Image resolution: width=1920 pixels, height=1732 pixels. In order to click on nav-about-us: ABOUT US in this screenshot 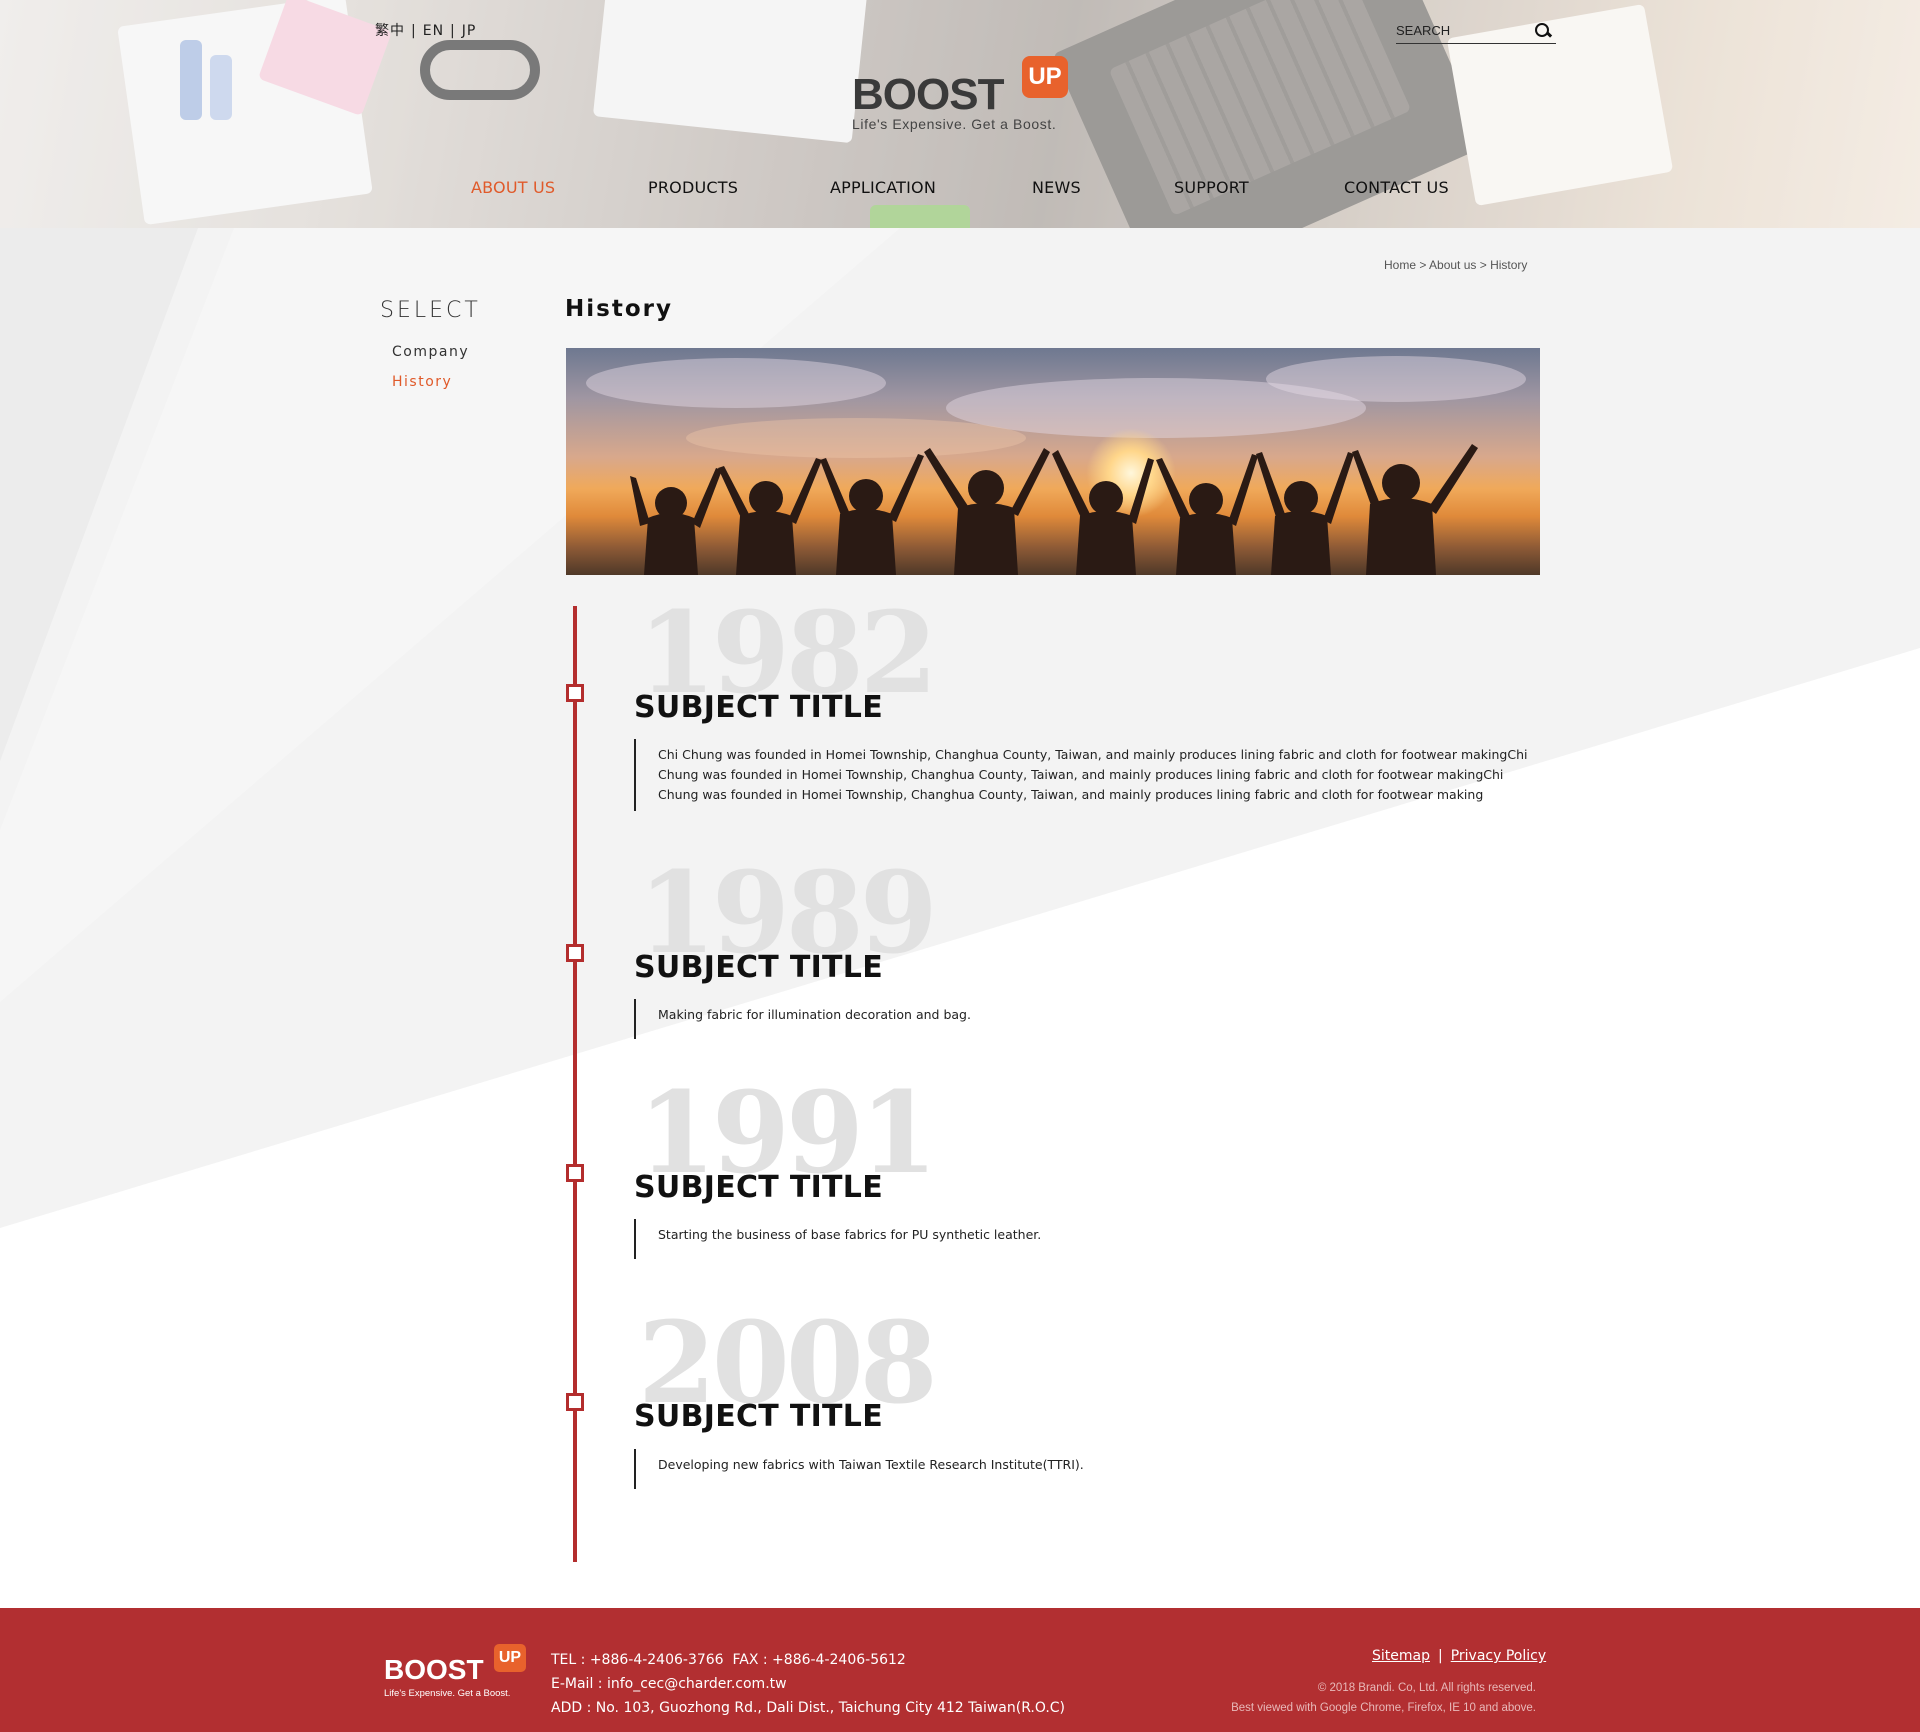, I will do `click(513, 187)`.